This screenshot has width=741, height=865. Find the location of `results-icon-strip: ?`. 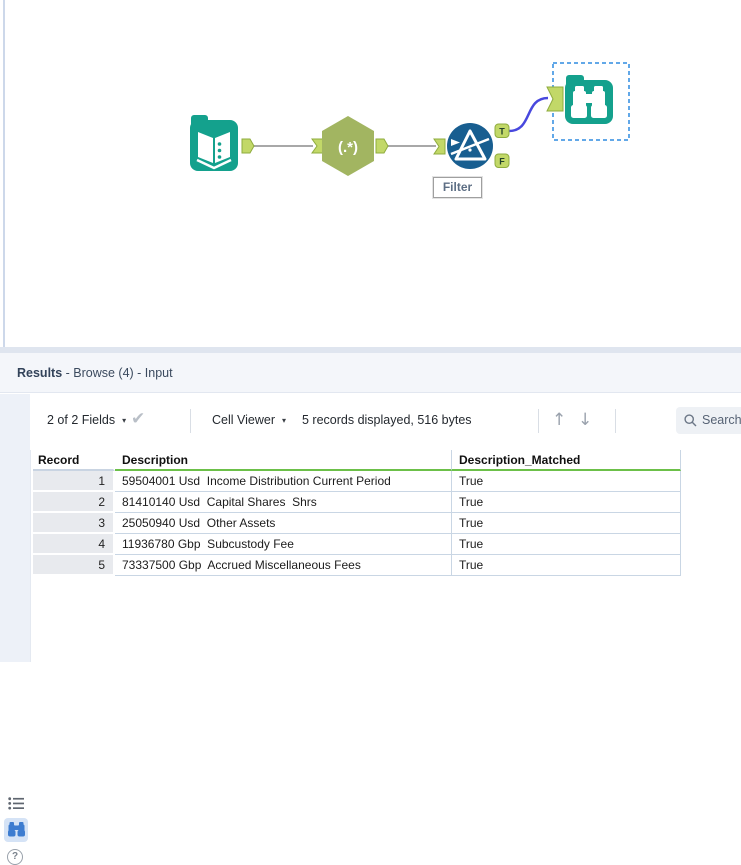

results-icon-strip: ? is located at coordinates (15, 629).